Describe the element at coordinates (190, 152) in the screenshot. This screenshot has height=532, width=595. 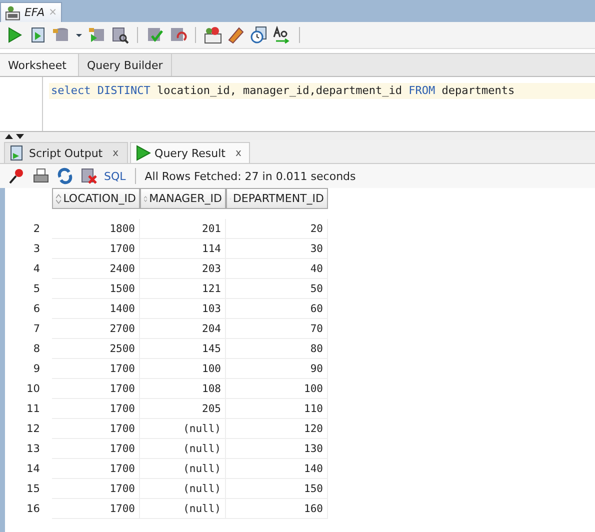
I see `result-tab: Query Result x` at that location.